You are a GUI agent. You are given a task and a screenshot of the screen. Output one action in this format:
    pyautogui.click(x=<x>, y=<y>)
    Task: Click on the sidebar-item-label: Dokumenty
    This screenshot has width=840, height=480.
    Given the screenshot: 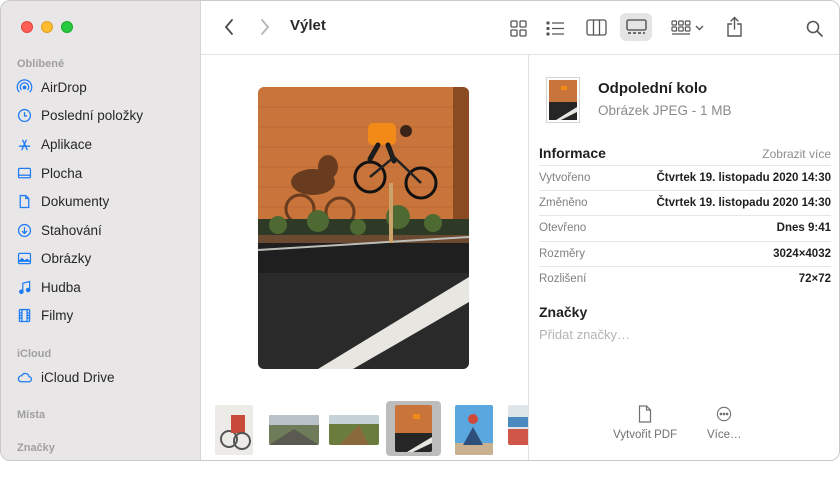 What is the action you would take?
    pyautogui.click(x=75, y=201)
    